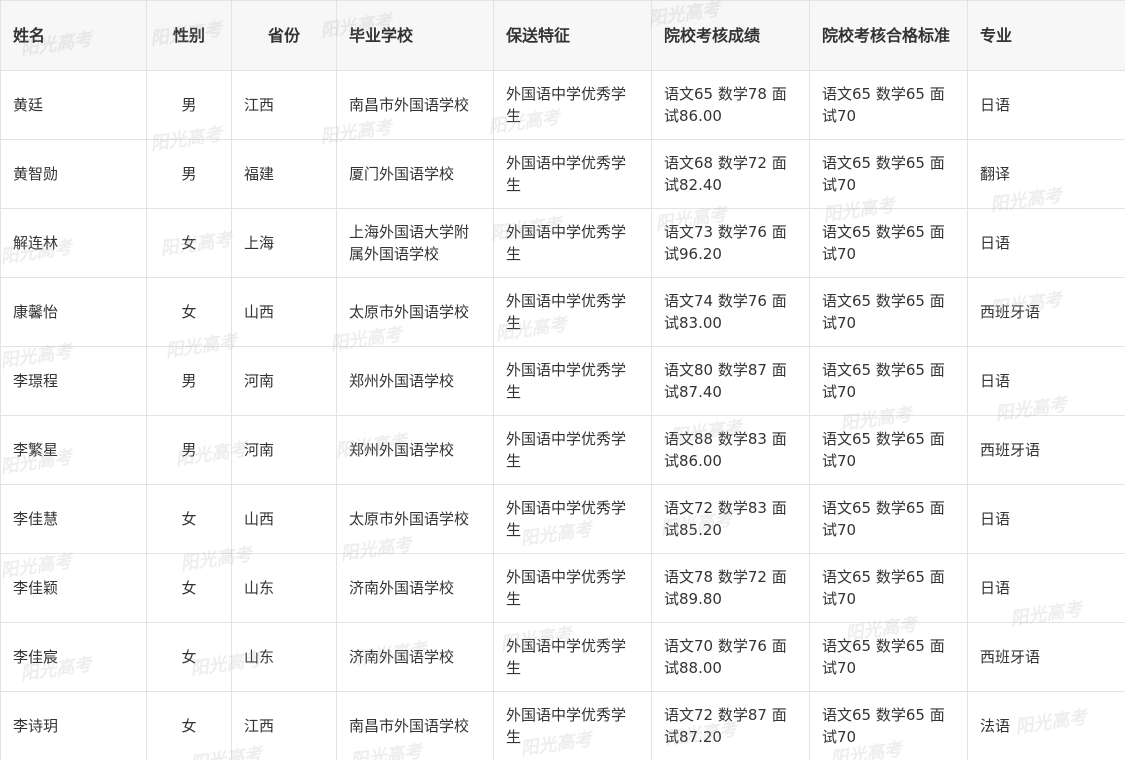 The image size is (1125, 760). What do you see at coordinates (1046, 725) in the screenshot?
I see `cell-major: 法语` at bounding box center [1046, 725].